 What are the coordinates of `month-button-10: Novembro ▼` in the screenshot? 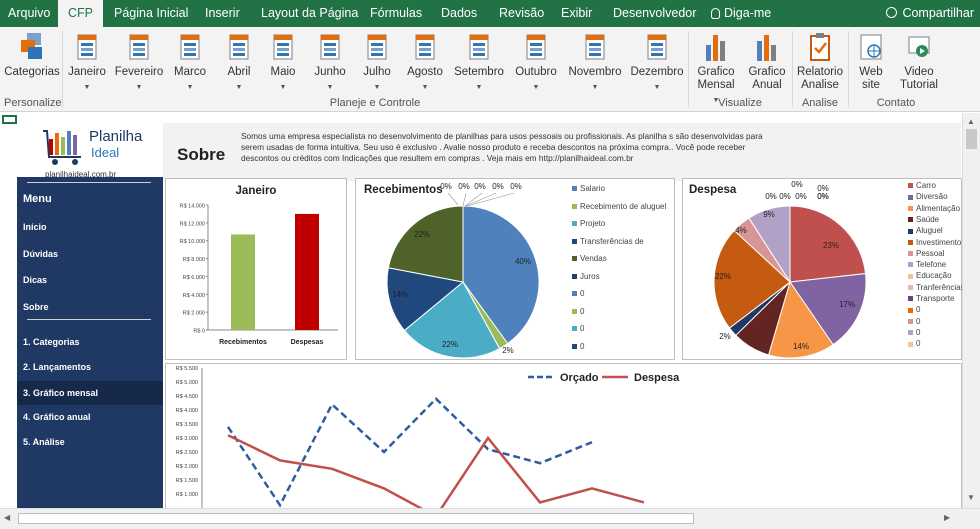 It's located at (595, 62).